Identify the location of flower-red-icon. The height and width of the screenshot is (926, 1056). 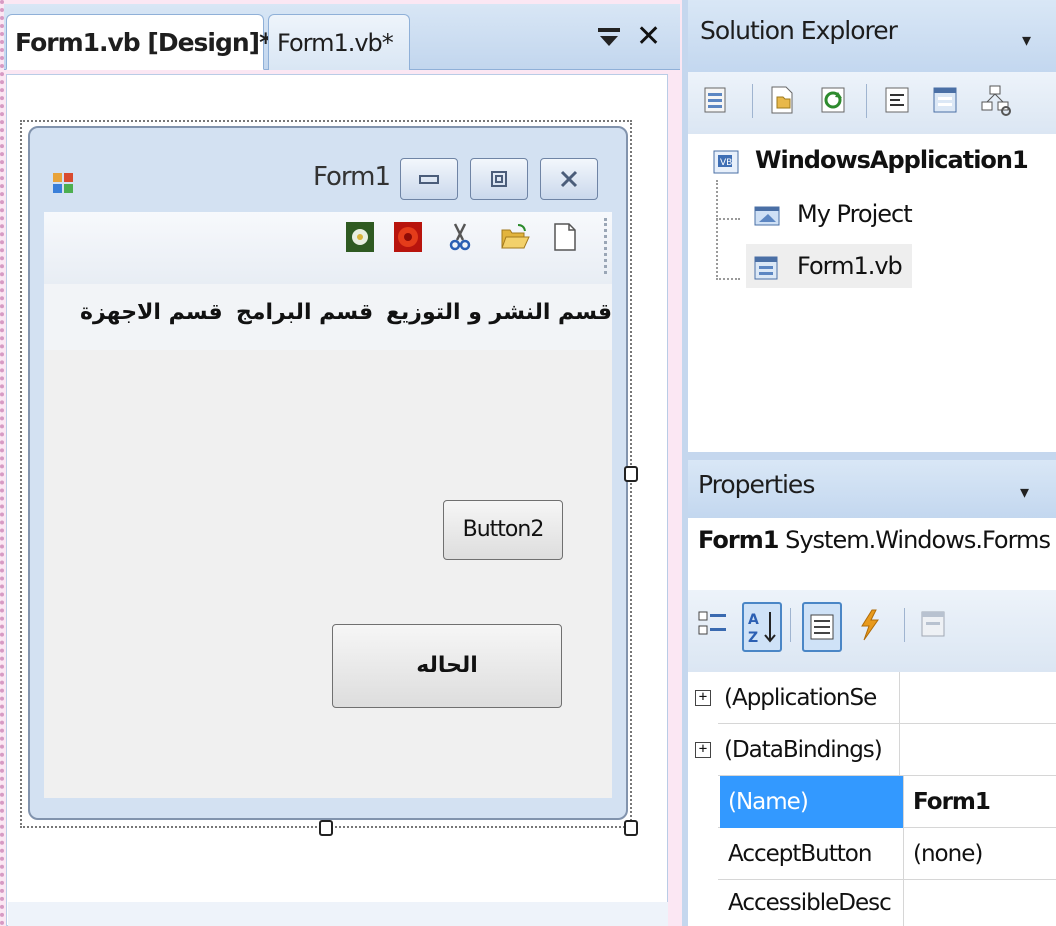
(408, 237).